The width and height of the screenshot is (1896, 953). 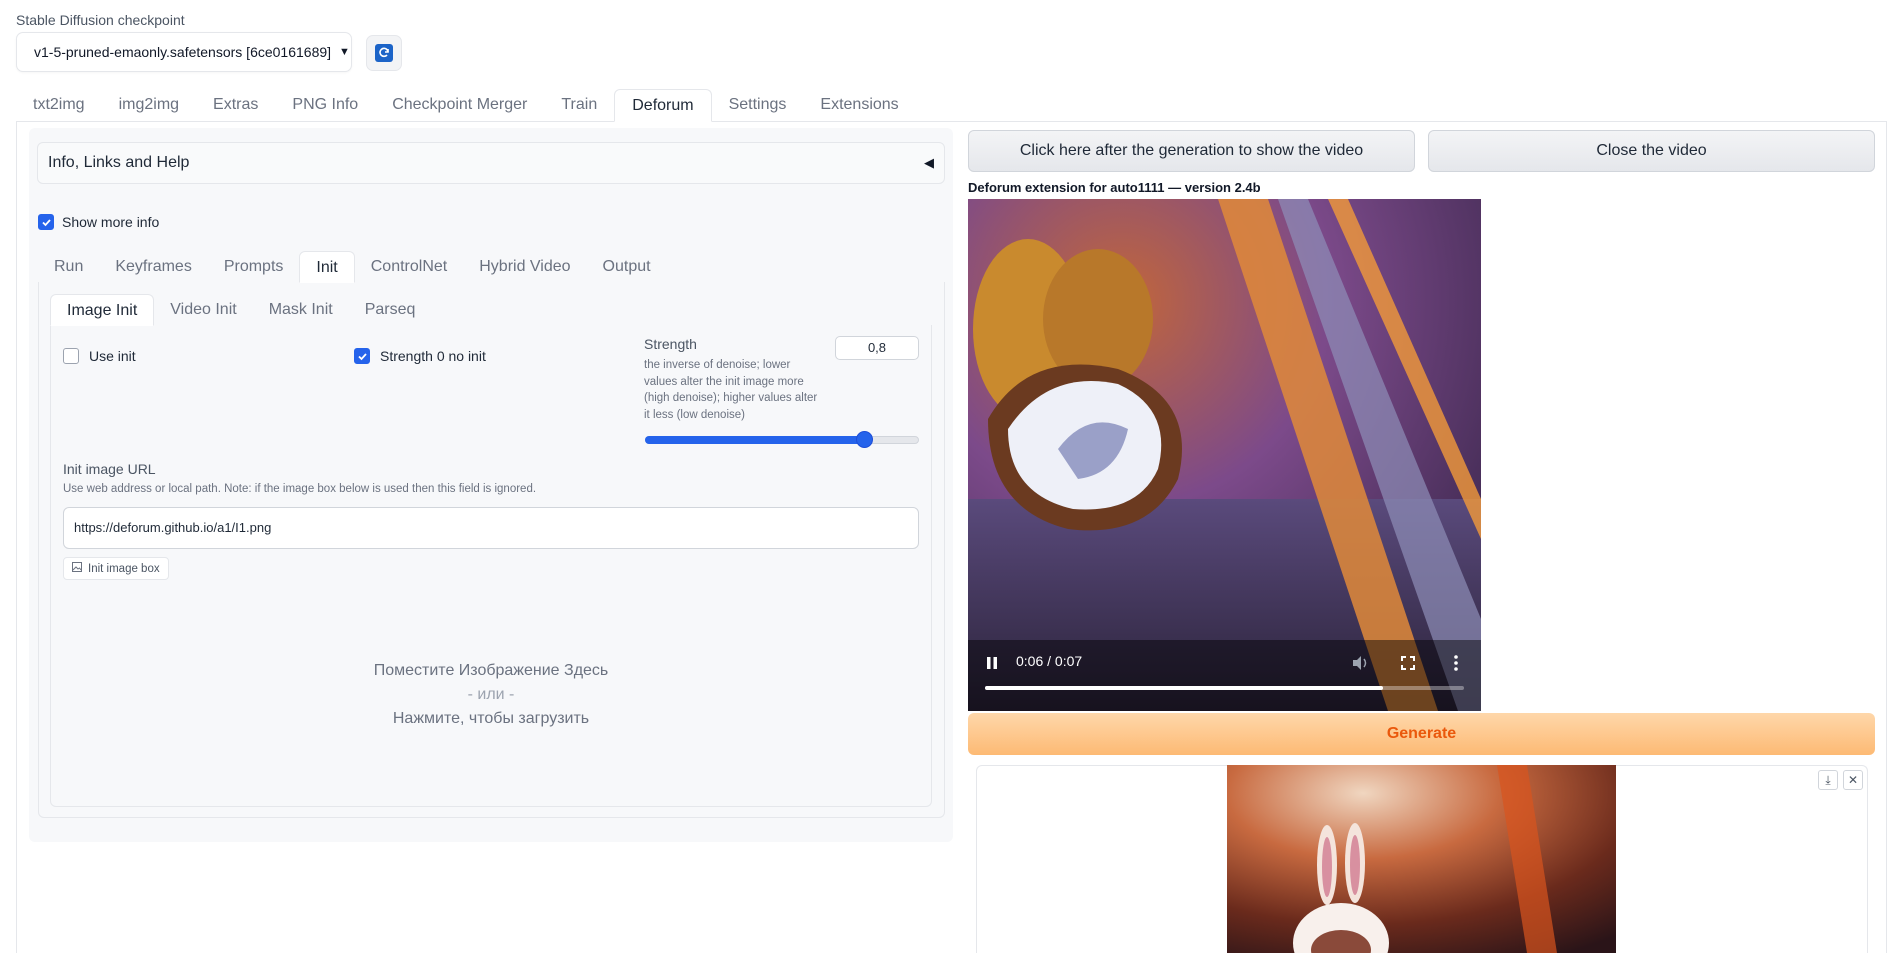 I want to click on checkpoint-label: Stable Diffusion checkpoint, so click(x=100, y=20).